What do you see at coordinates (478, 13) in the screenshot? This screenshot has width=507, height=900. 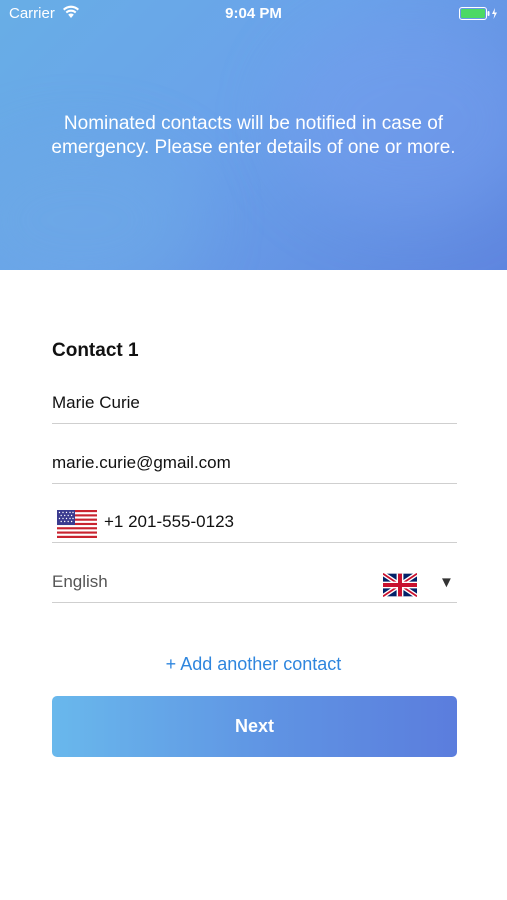 I see `battery-icon` at bounding box center [478, 13].